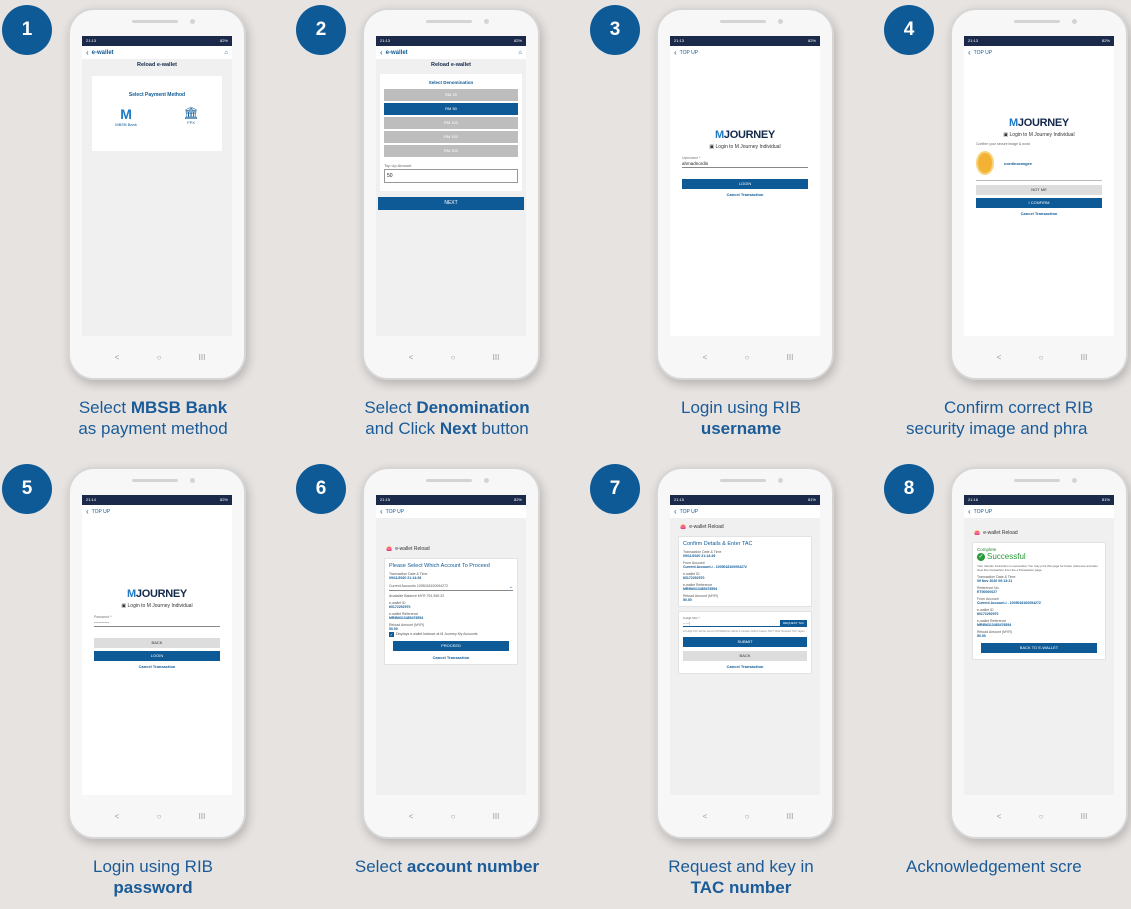 Image resolution: width=1131 pixels, height=909 pixels. I want to click on step-caption: Request and key in TAC number, so click(741, 877).